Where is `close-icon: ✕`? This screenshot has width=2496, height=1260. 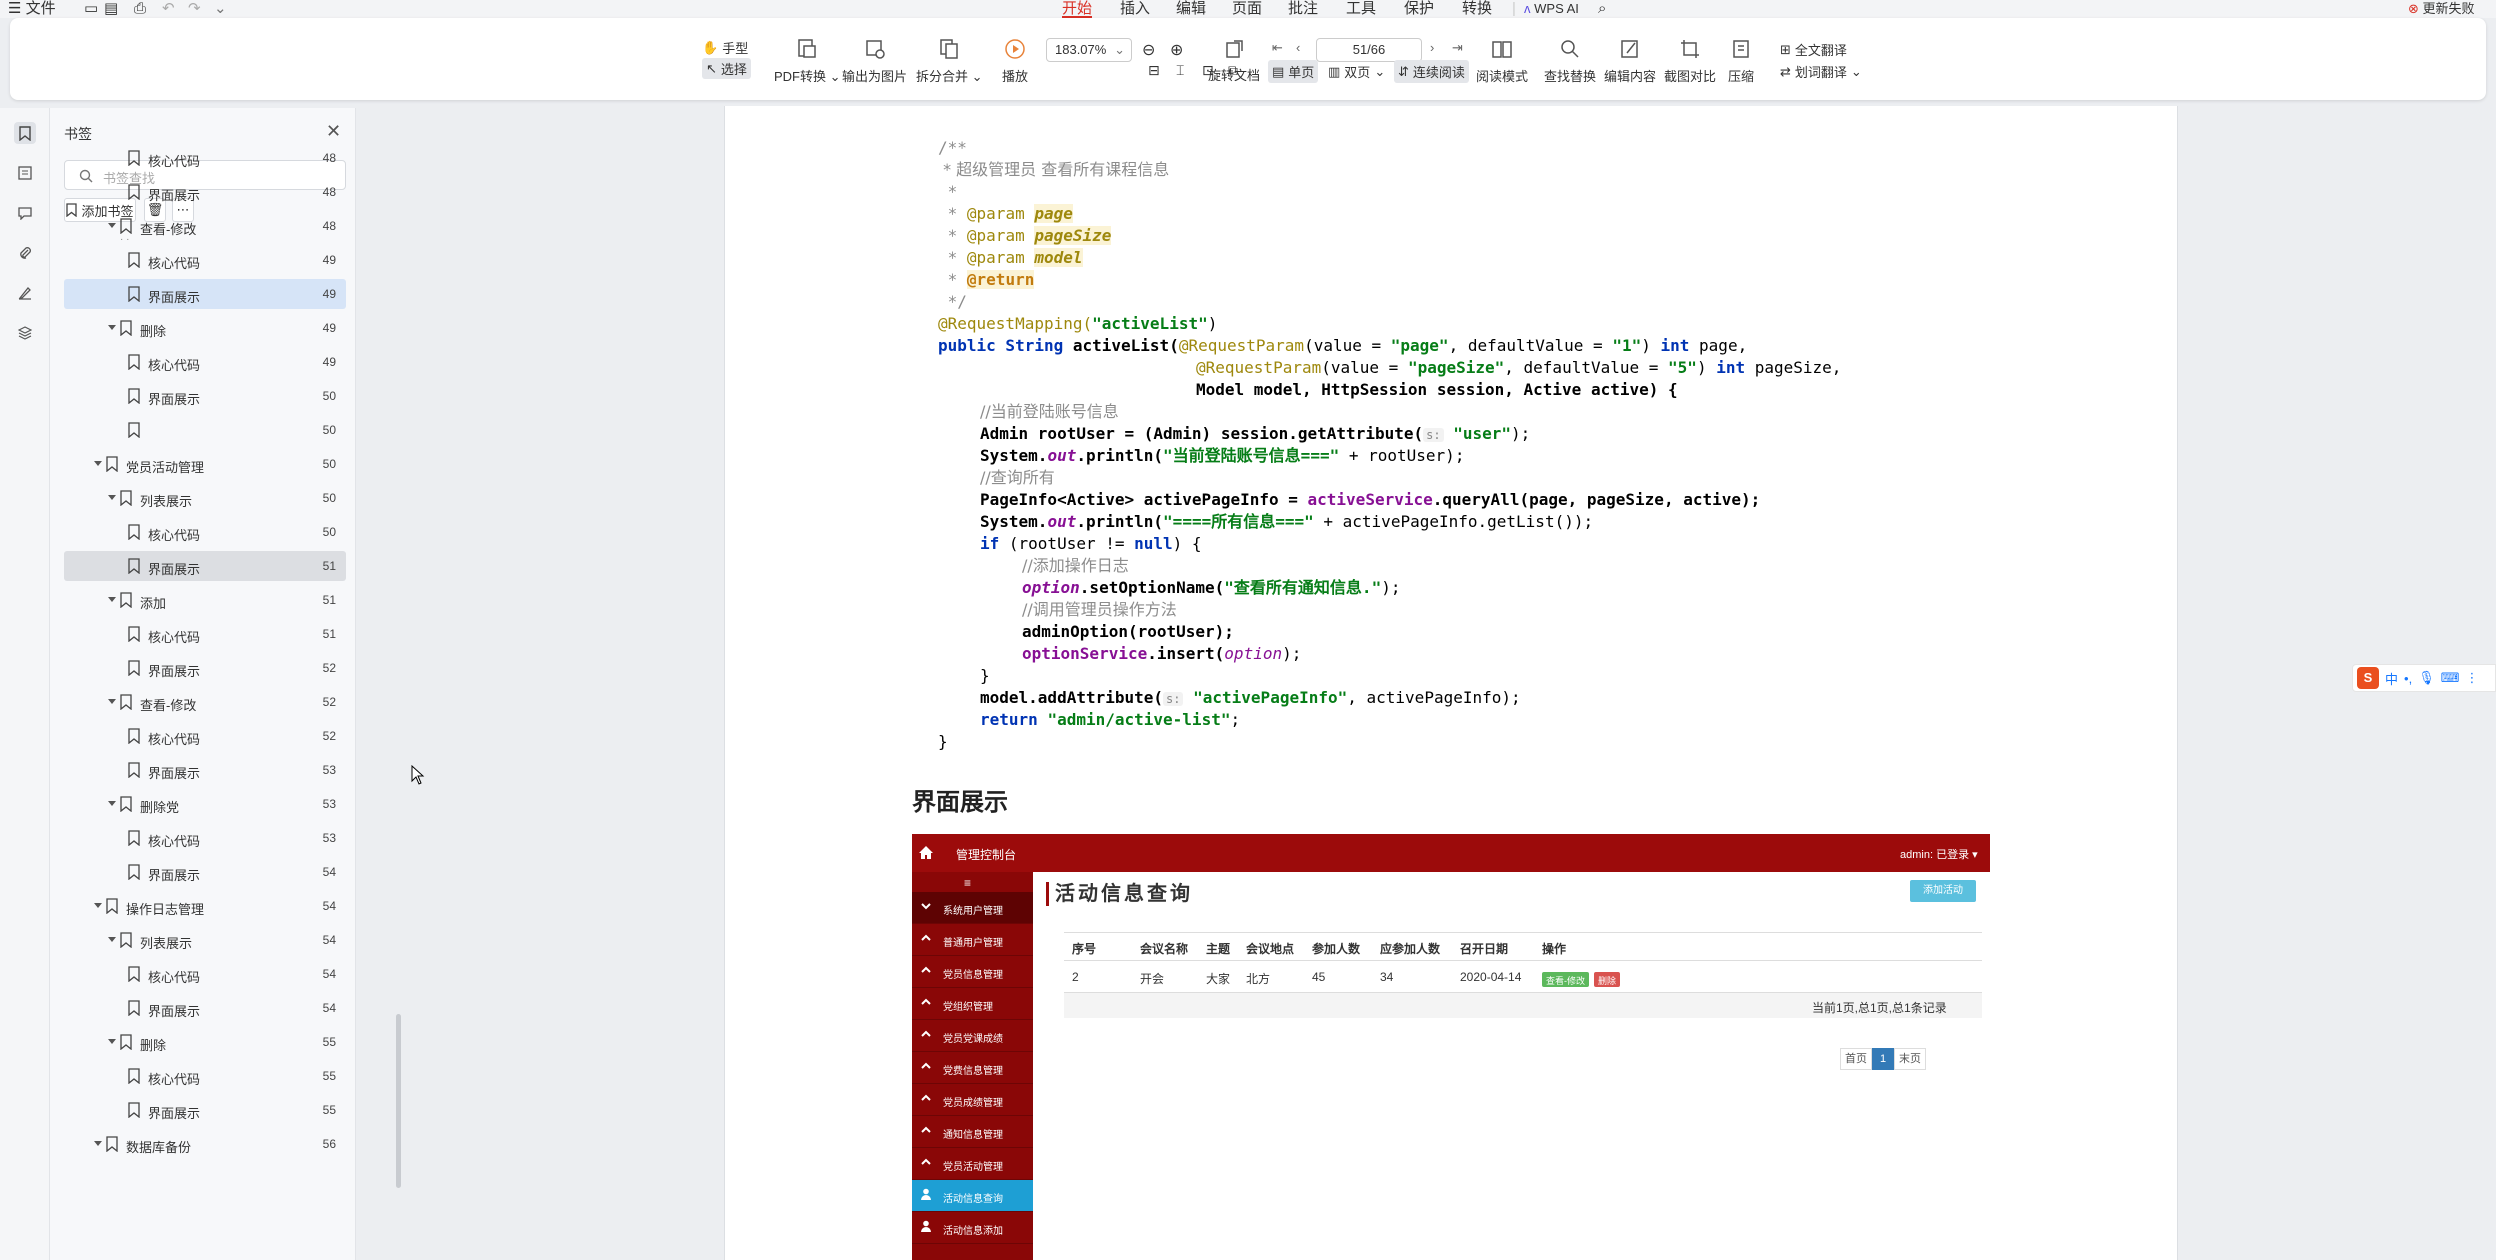
close-icon: ✕ is located at coordinates (333, 131).